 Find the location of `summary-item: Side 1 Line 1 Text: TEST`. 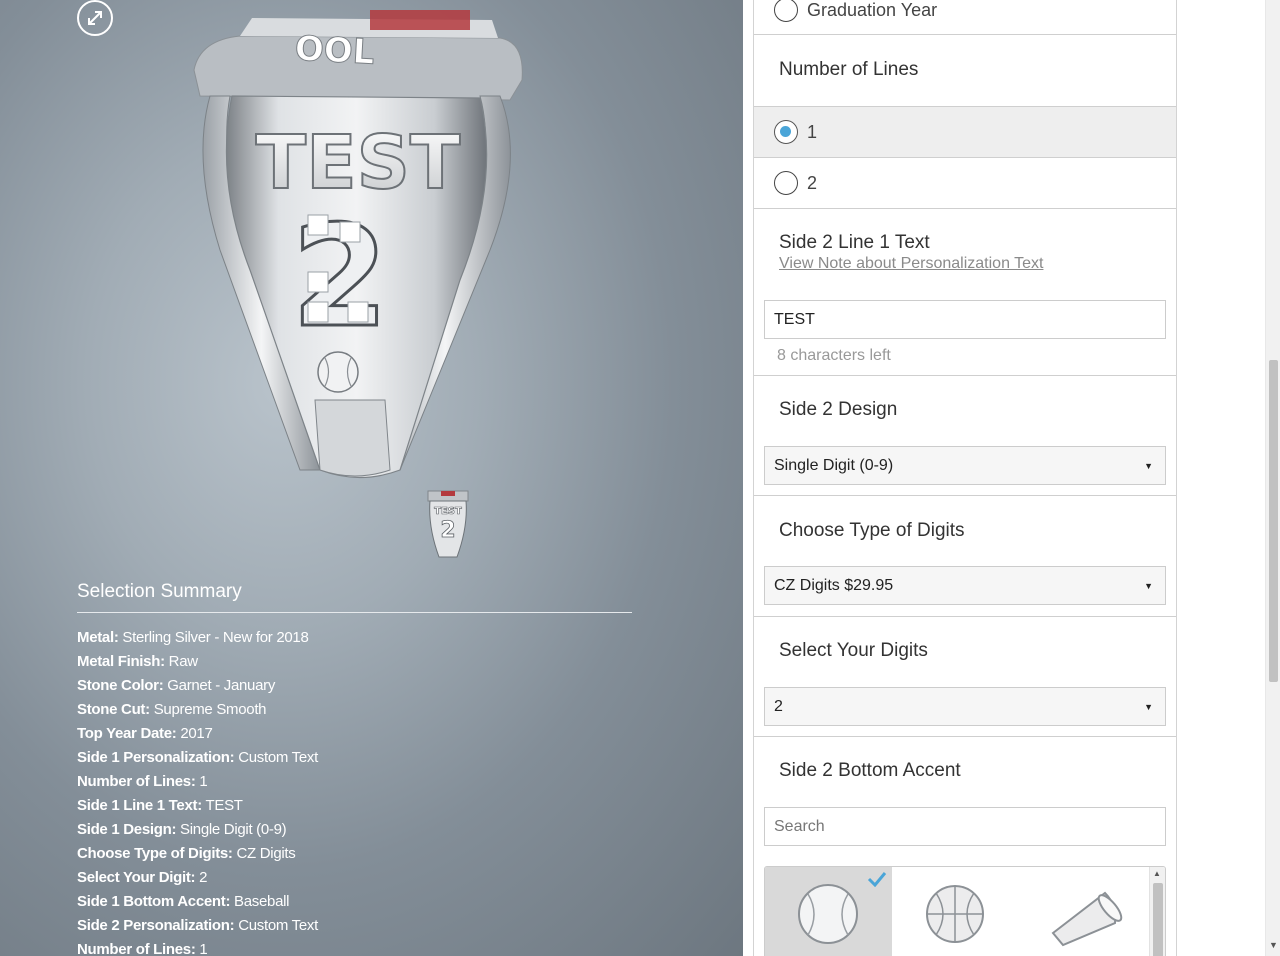

summary-item: Side 1 Line 1 Text: TEST is located at coordinates (354, 806).